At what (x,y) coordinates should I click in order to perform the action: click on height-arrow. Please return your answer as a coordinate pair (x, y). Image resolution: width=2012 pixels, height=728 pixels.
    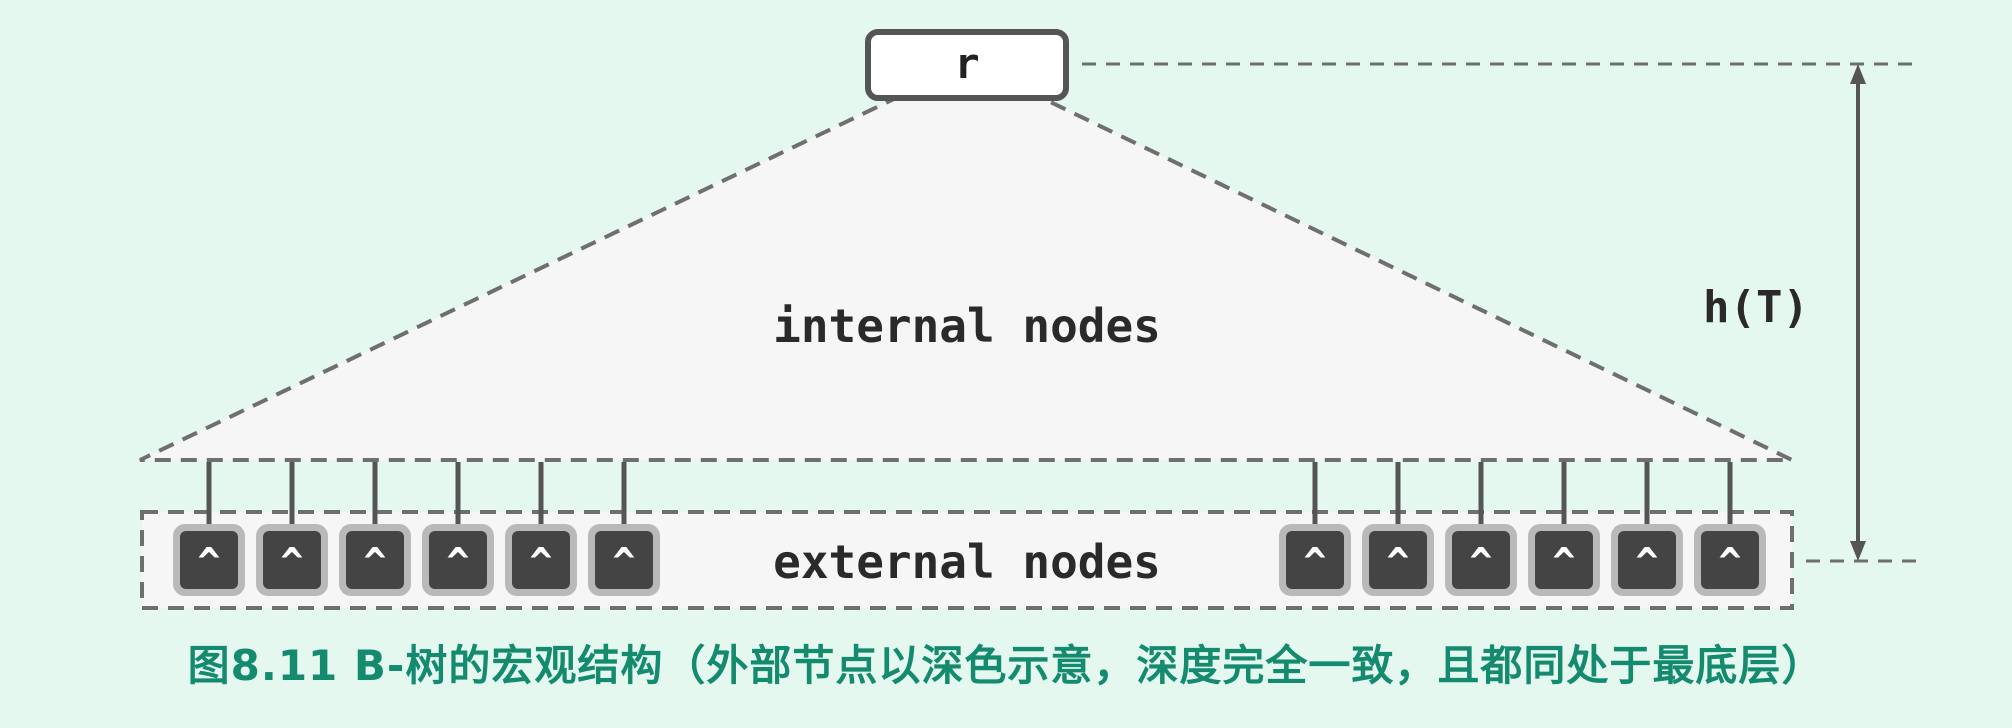
    Looking at the image, I should click on (1858, 312).